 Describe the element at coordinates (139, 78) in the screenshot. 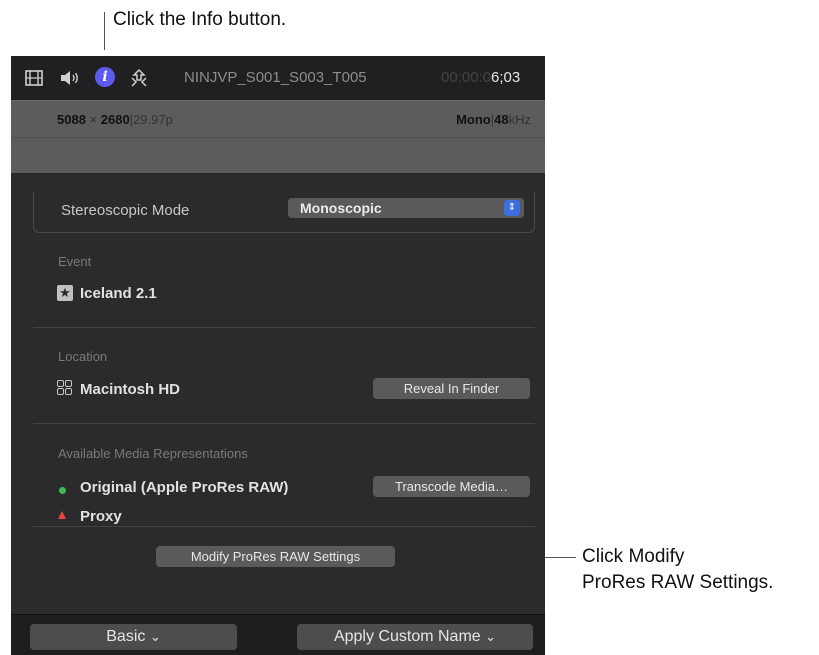

I see `share-icon` at that location.